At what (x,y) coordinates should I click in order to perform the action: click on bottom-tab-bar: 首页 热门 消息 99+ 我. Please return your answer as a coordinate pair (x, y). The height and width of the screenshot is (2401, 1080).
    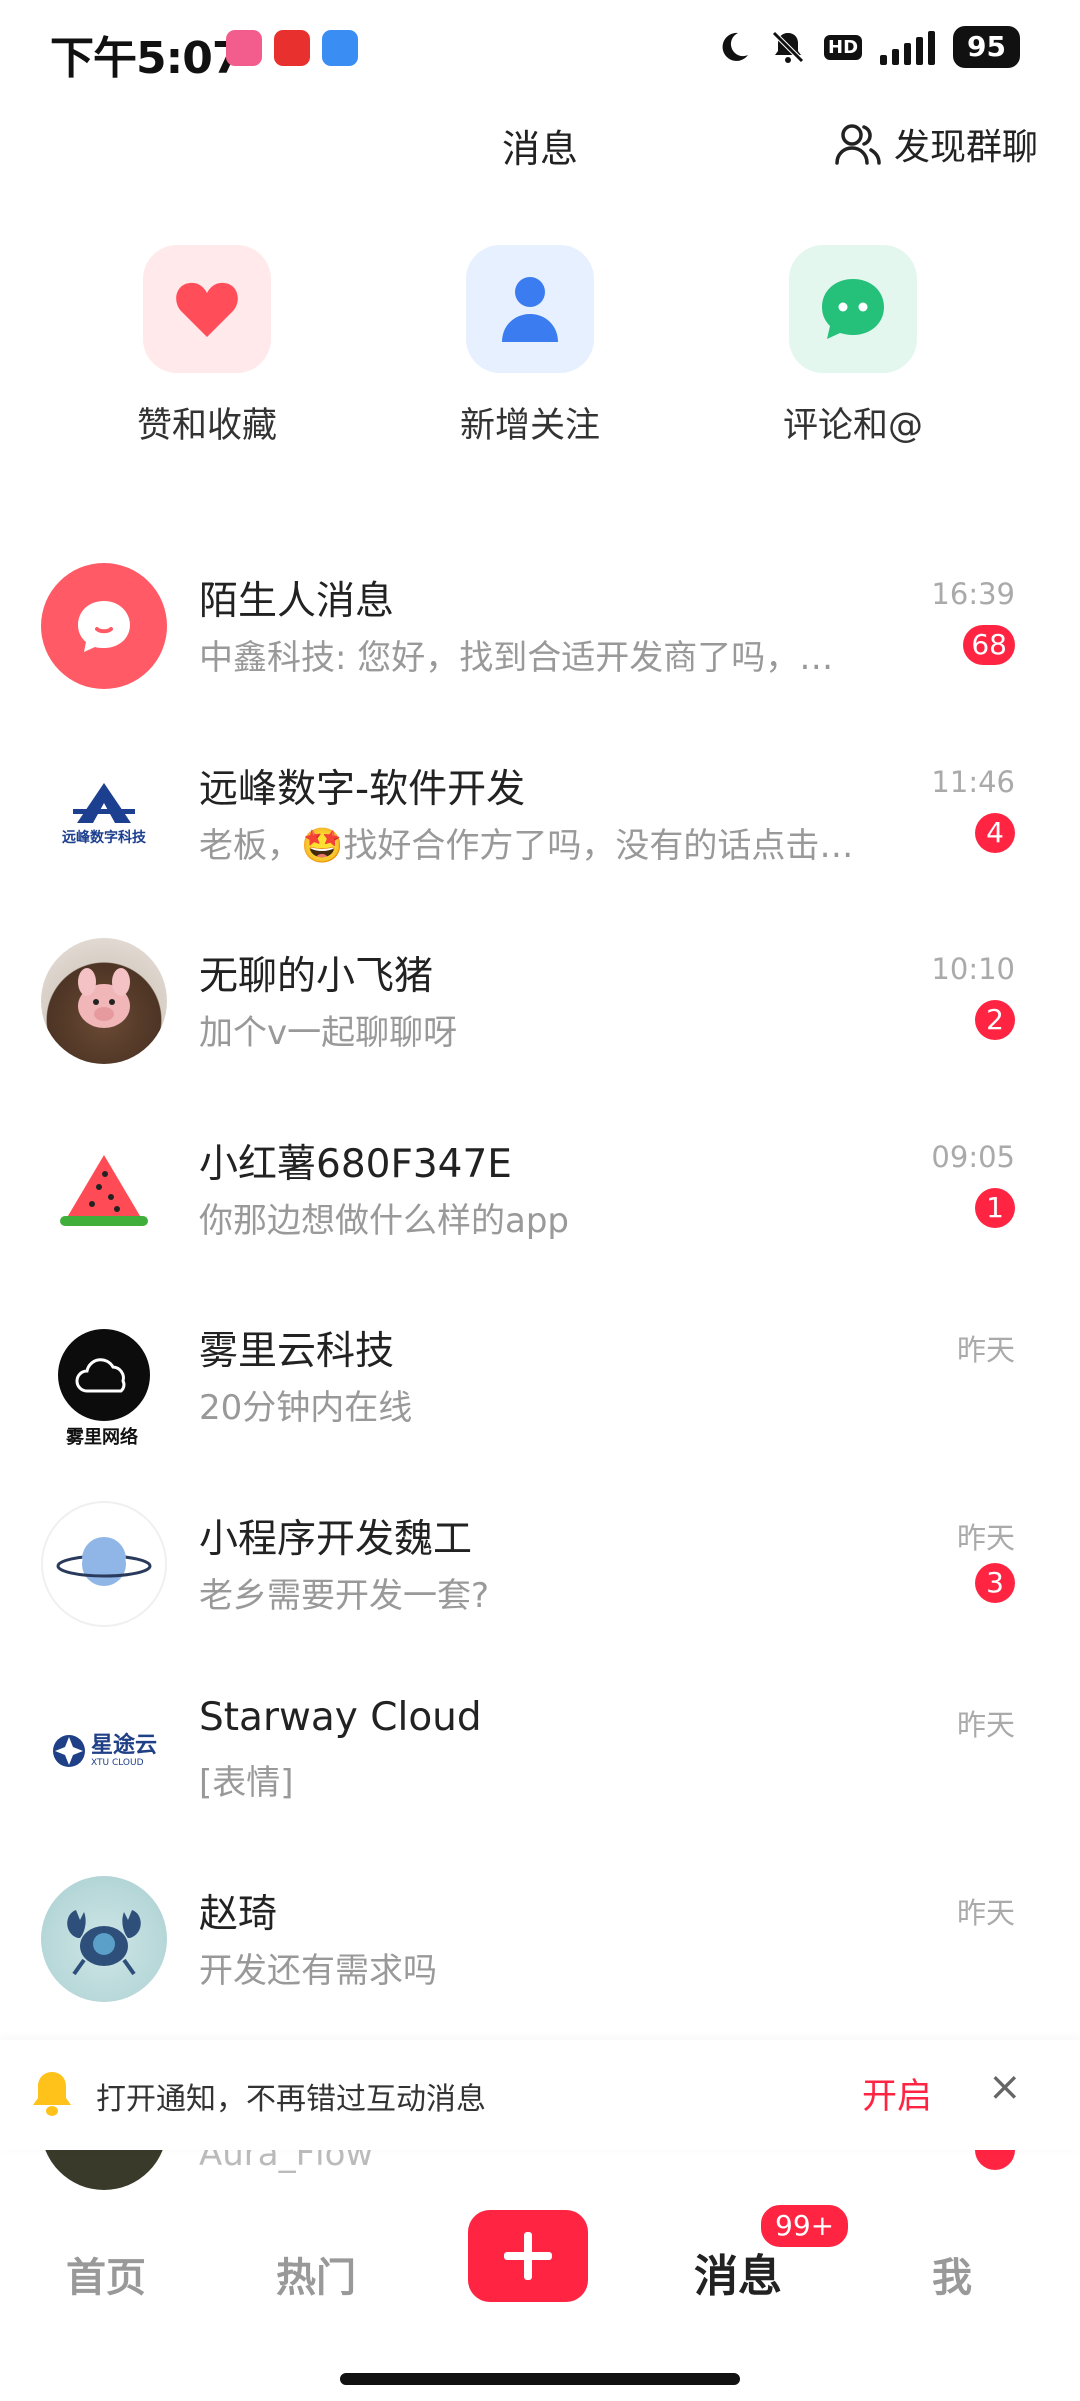
    Looking at the image, I should click on (540, 2270).